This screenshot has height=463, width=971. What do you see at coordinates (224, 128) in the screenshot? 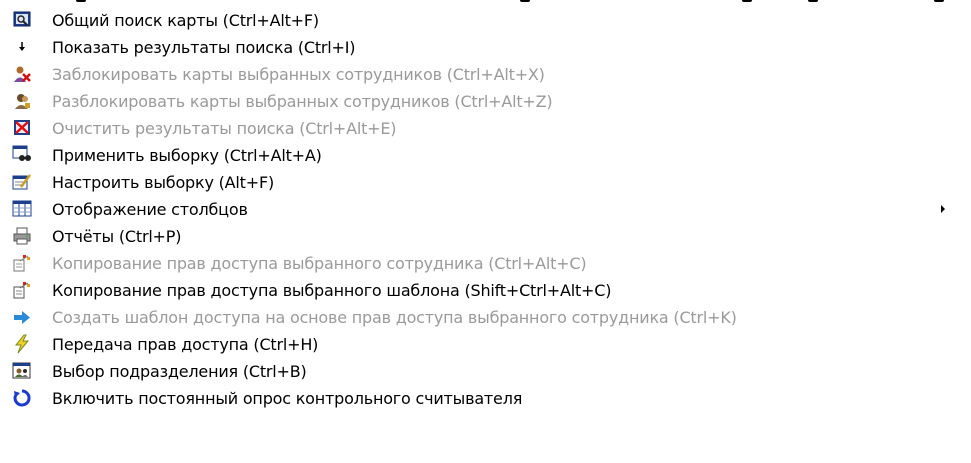
I see `menu-item-label: Очистить результаты поиска (Ctrl+Alt+E)` at bounding box center [224, 128].